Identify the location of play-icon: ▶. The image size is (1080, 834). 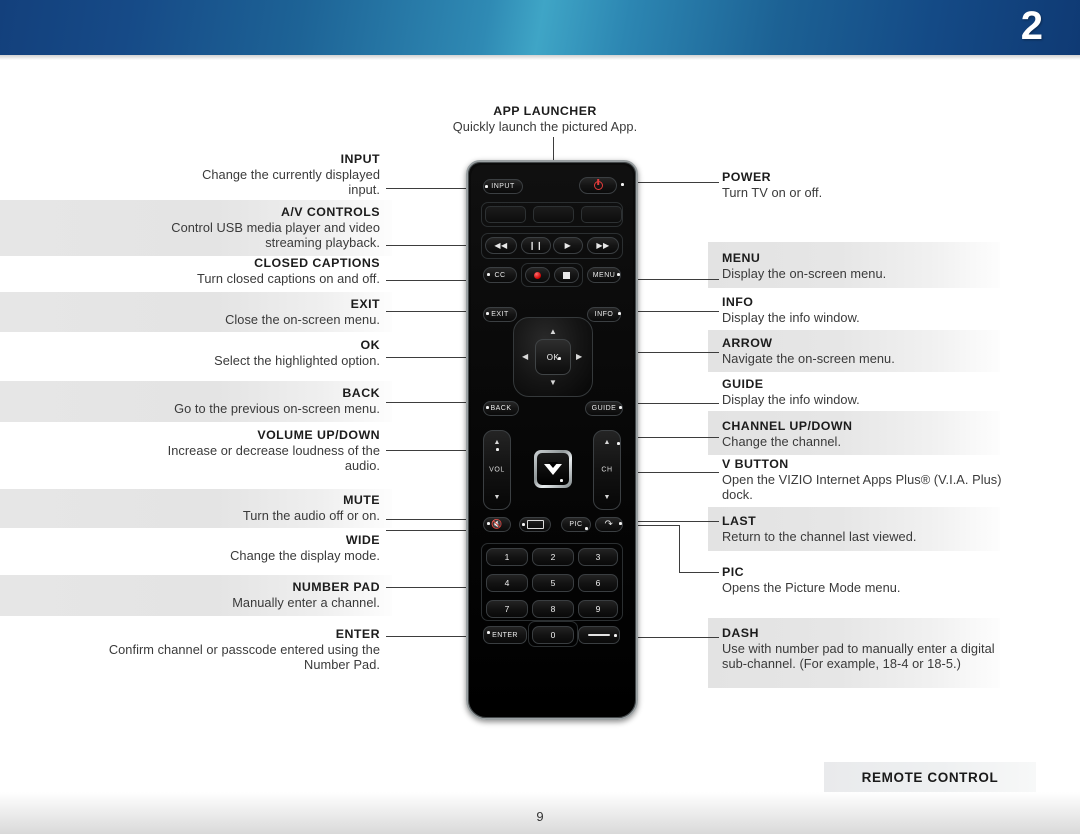
(568, 245).